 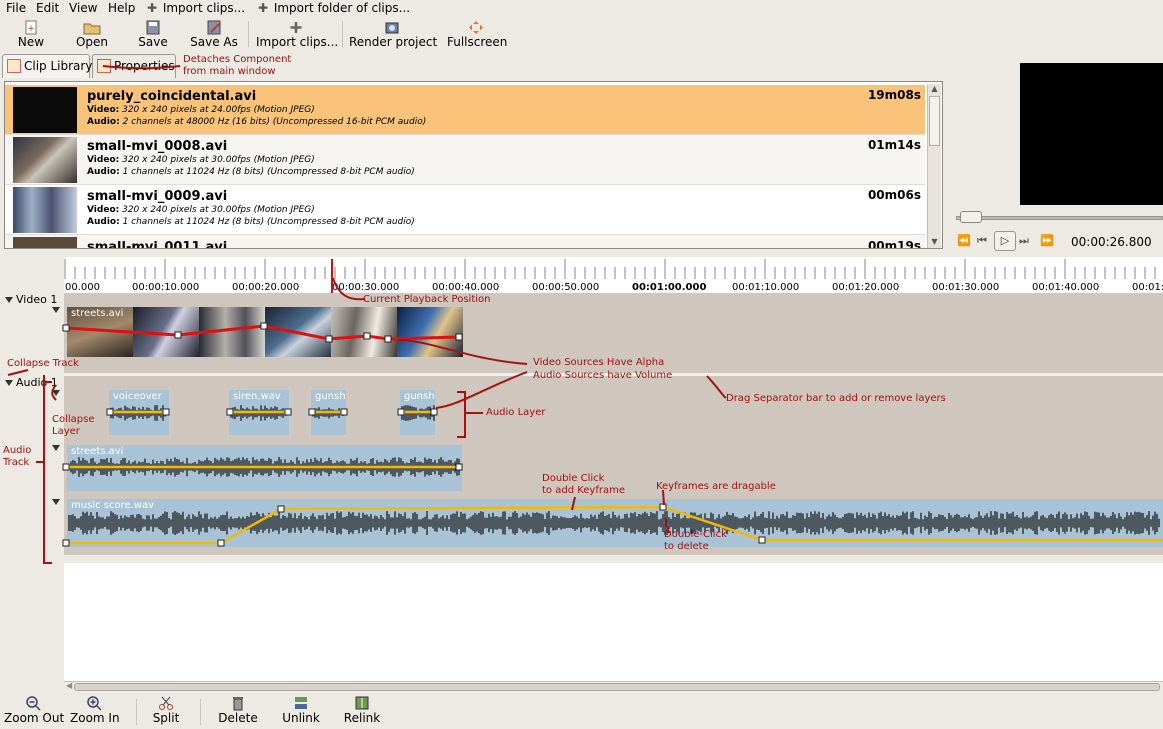 I want to click on new-button: + New, so click(x=31, y=34).